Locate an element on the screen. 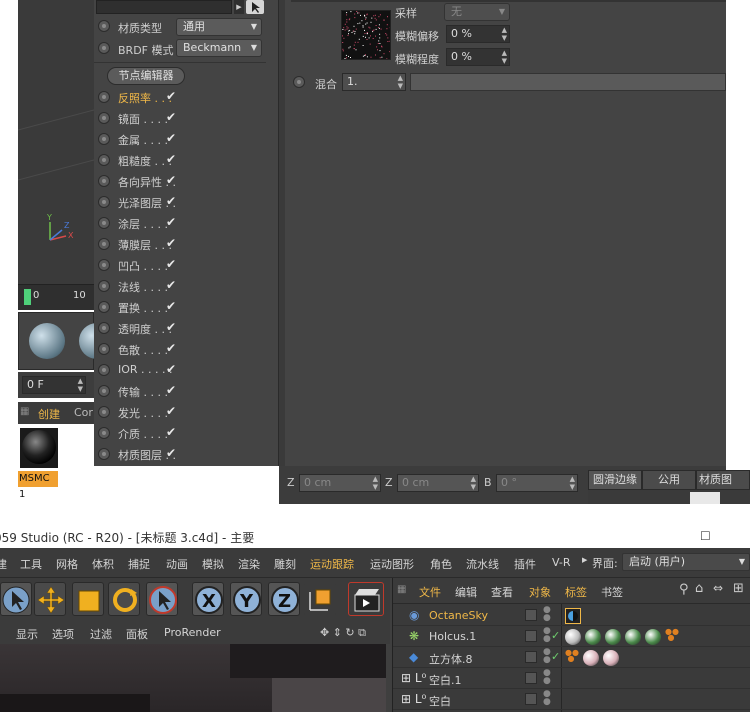 The height and width of the screenshot is (712, 750). channel-label: 发光 . . . . is located at coordinates (143, 413).